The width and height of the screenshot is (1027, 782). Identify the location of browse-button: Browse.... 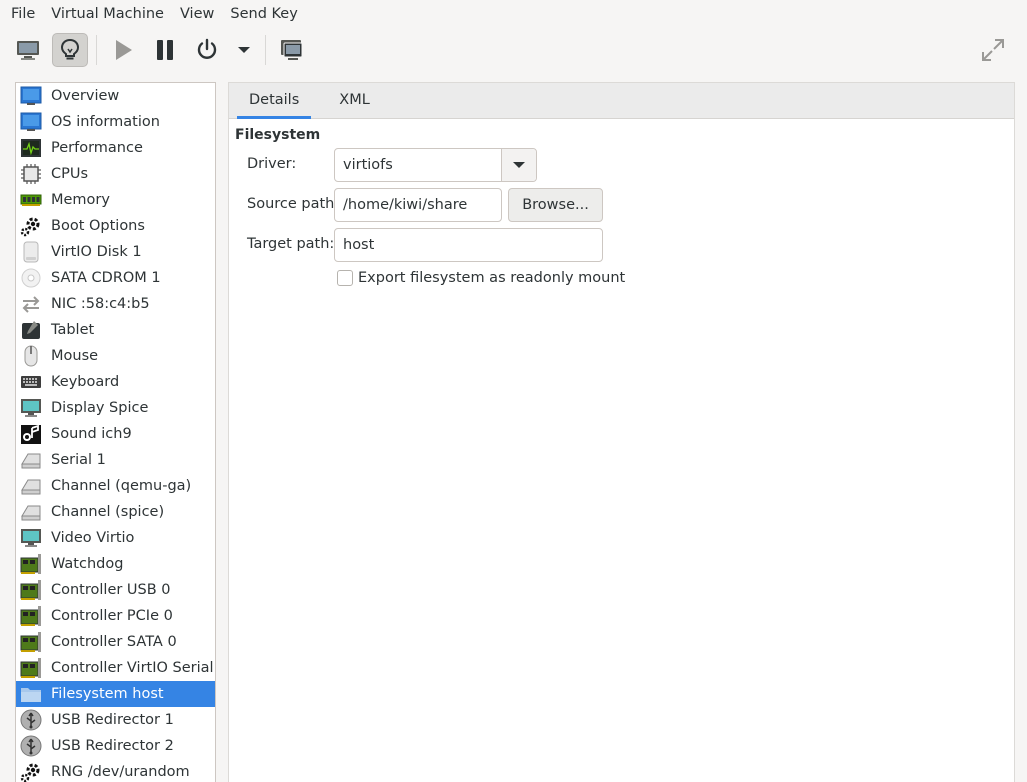
(555, 205).